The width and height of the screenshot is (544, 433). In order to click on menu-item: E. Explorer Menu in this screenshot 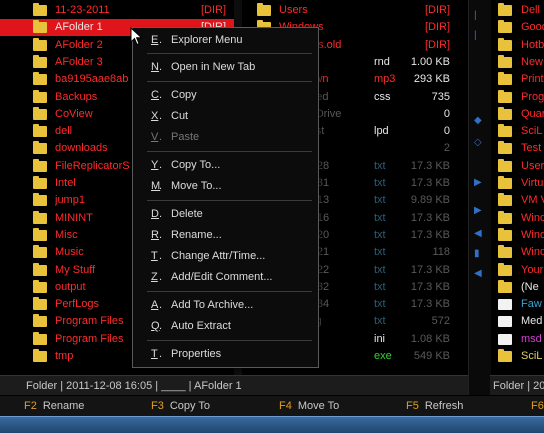, I will do `click(225, 40)`.